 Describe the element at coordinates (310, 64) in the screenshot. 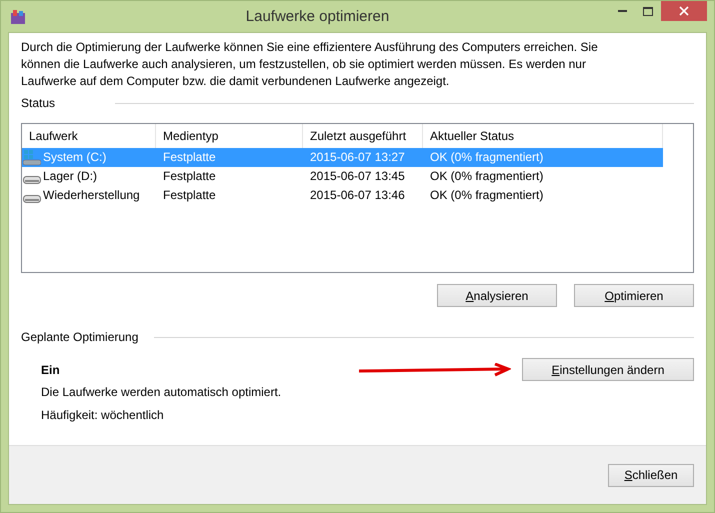

I see `intro-text: Durch die Optimierung der Laufwerke können Sie eine effizientere Ausführung des Computers erreichen. Sie können die Laufwerke auch analysieren, um festzustellen, ob sie optimiert werden müssen. Es werden nur Laufwerke auf dem Computer bzw. die damit verbundenen Laufwerke angezeigt.` at that location.